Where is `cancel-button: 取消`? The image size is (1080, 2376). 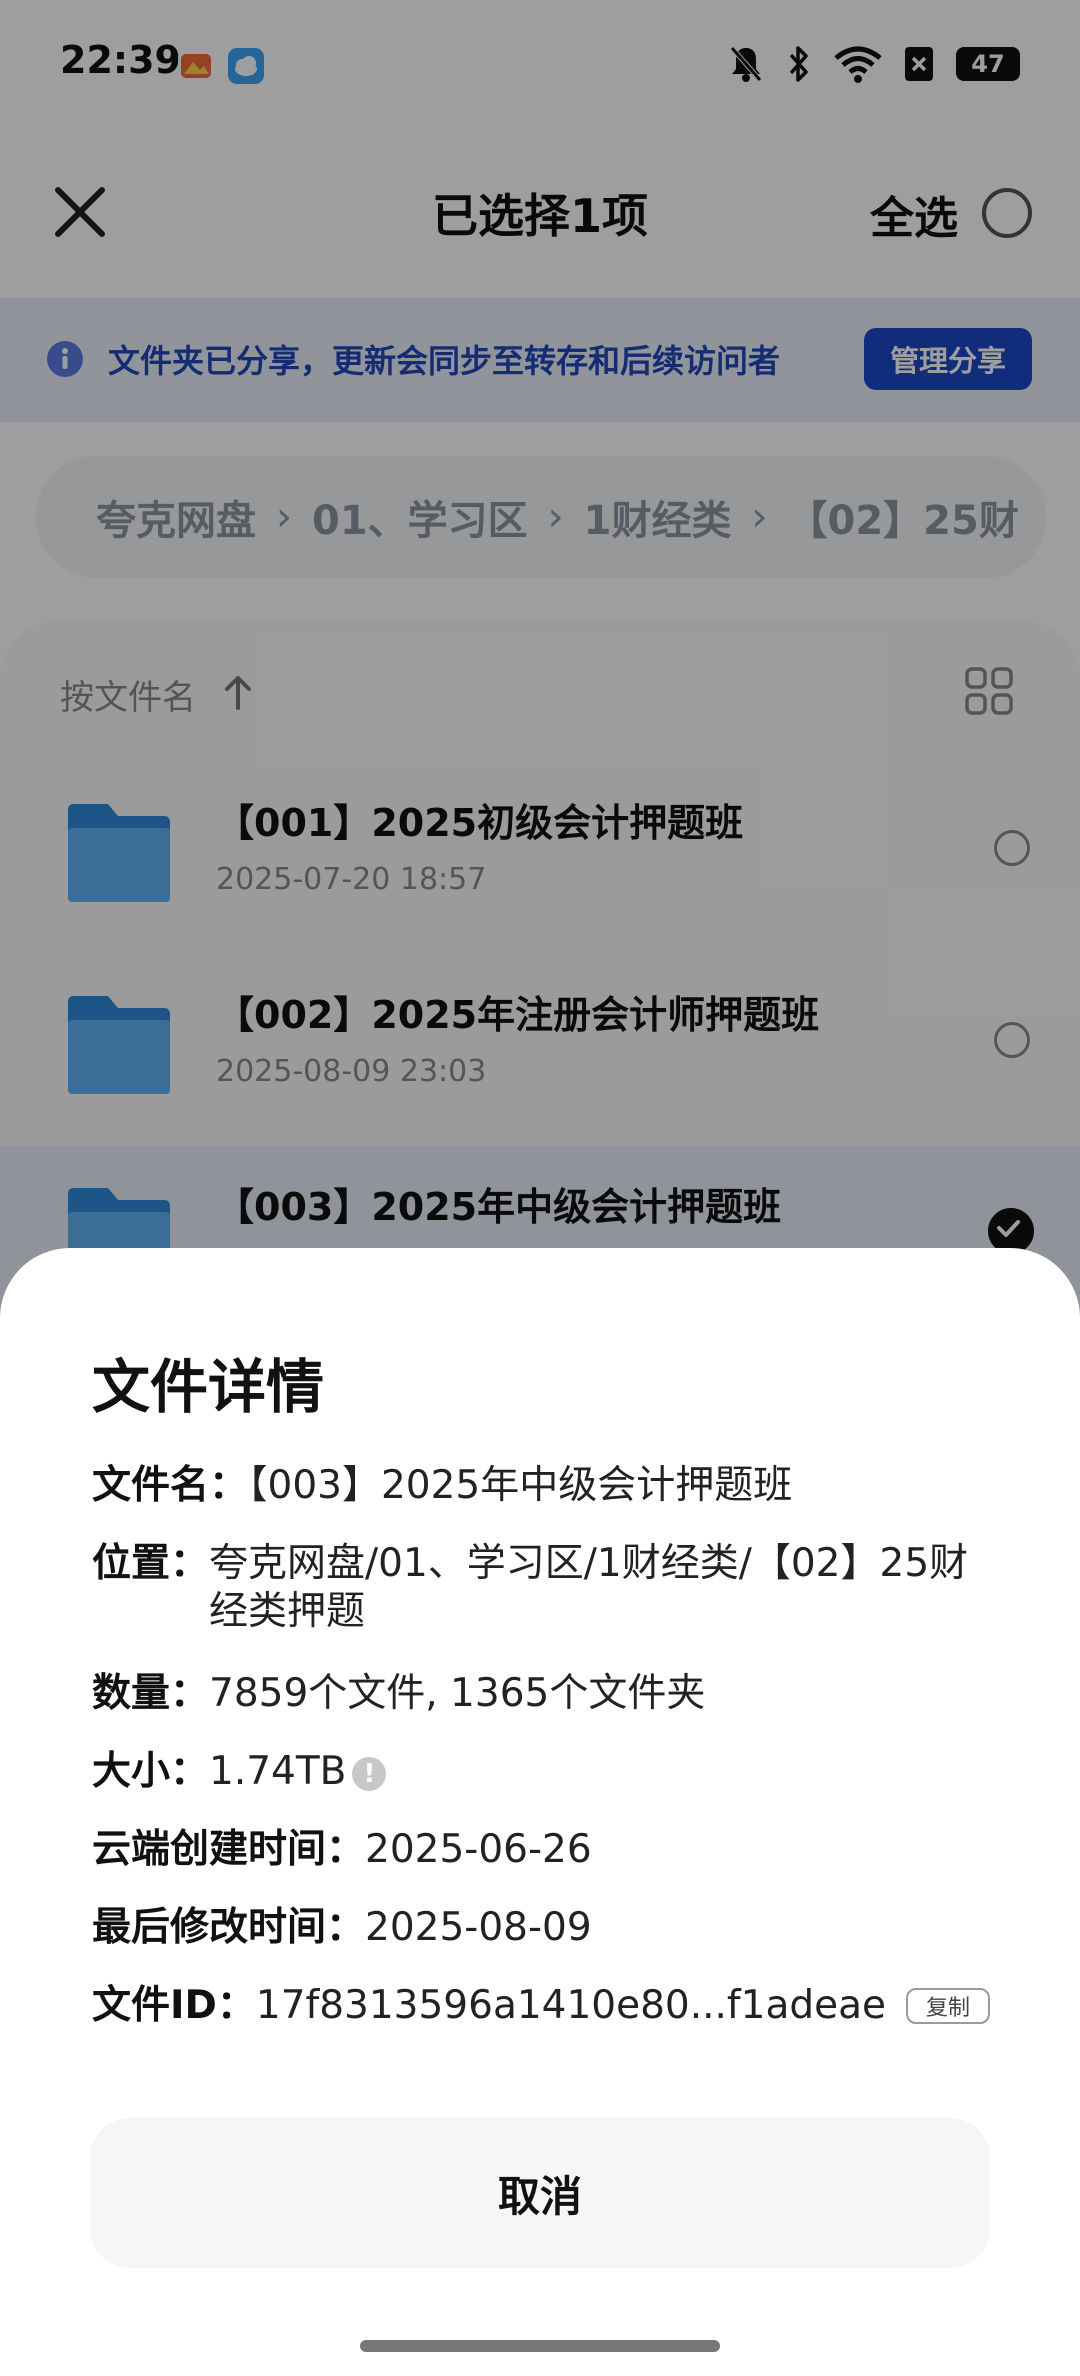
cancel-button: 取消 is located at coordinates (540, 2193).